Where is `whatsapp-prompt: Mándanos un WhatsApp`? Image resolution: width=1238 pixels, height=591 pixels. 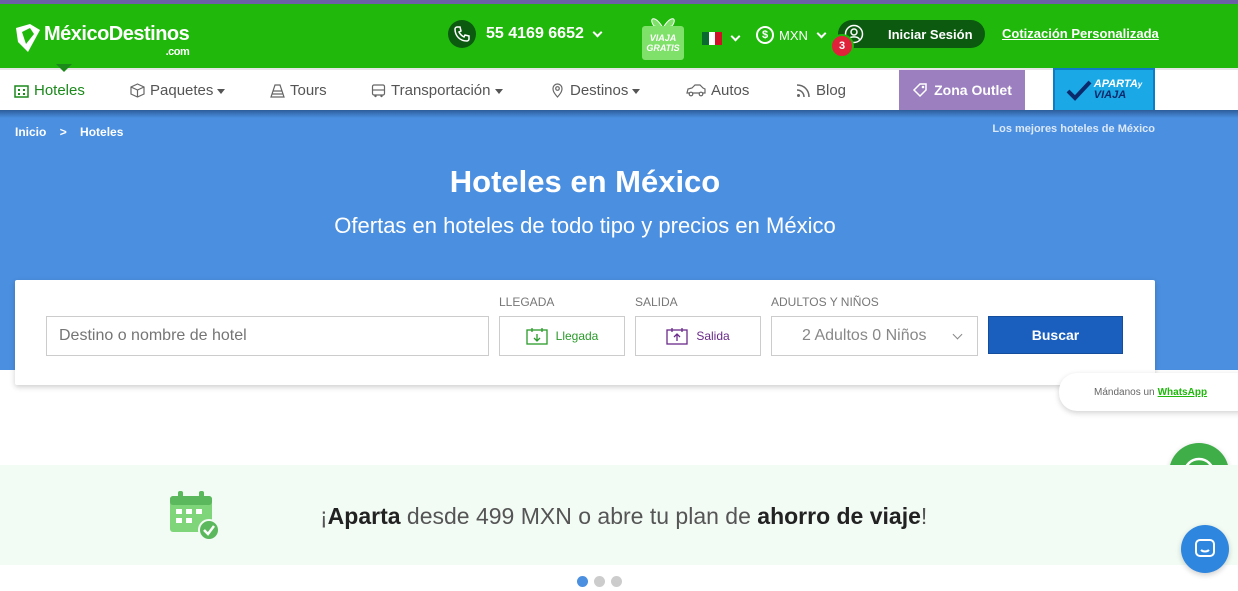 whatsapp-prompt: Mándanos un WhatsApp is located at coordinates (1148, 392).